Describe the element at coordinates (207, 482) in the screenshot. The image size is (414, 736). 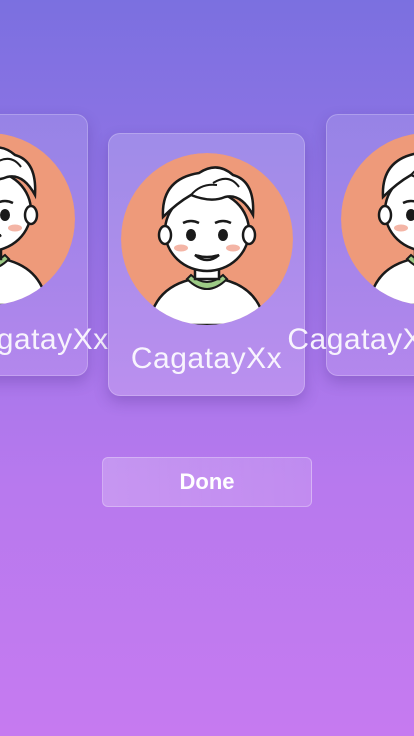
I see `done-button: Done` at that location.